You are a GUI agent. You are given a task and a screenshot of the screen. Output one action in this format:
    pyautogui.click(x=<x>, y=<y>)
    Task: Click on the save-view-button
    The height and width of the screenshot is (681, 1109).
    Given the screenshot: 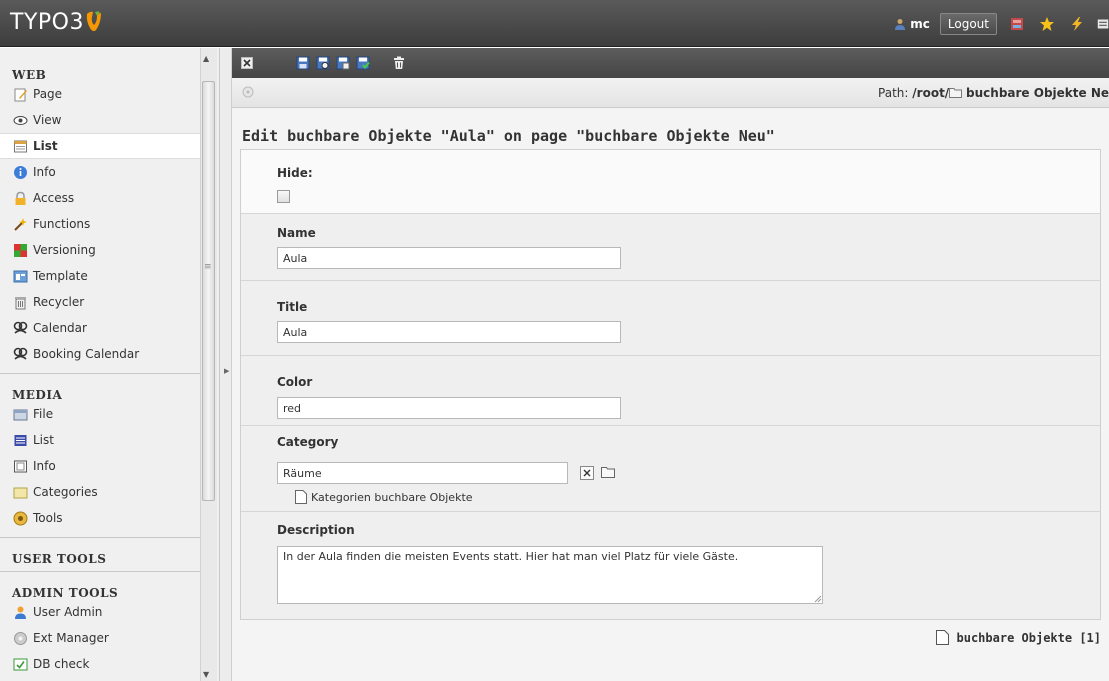 What is the action you would take?
    pyautogui.click(x=323, y=63)
    